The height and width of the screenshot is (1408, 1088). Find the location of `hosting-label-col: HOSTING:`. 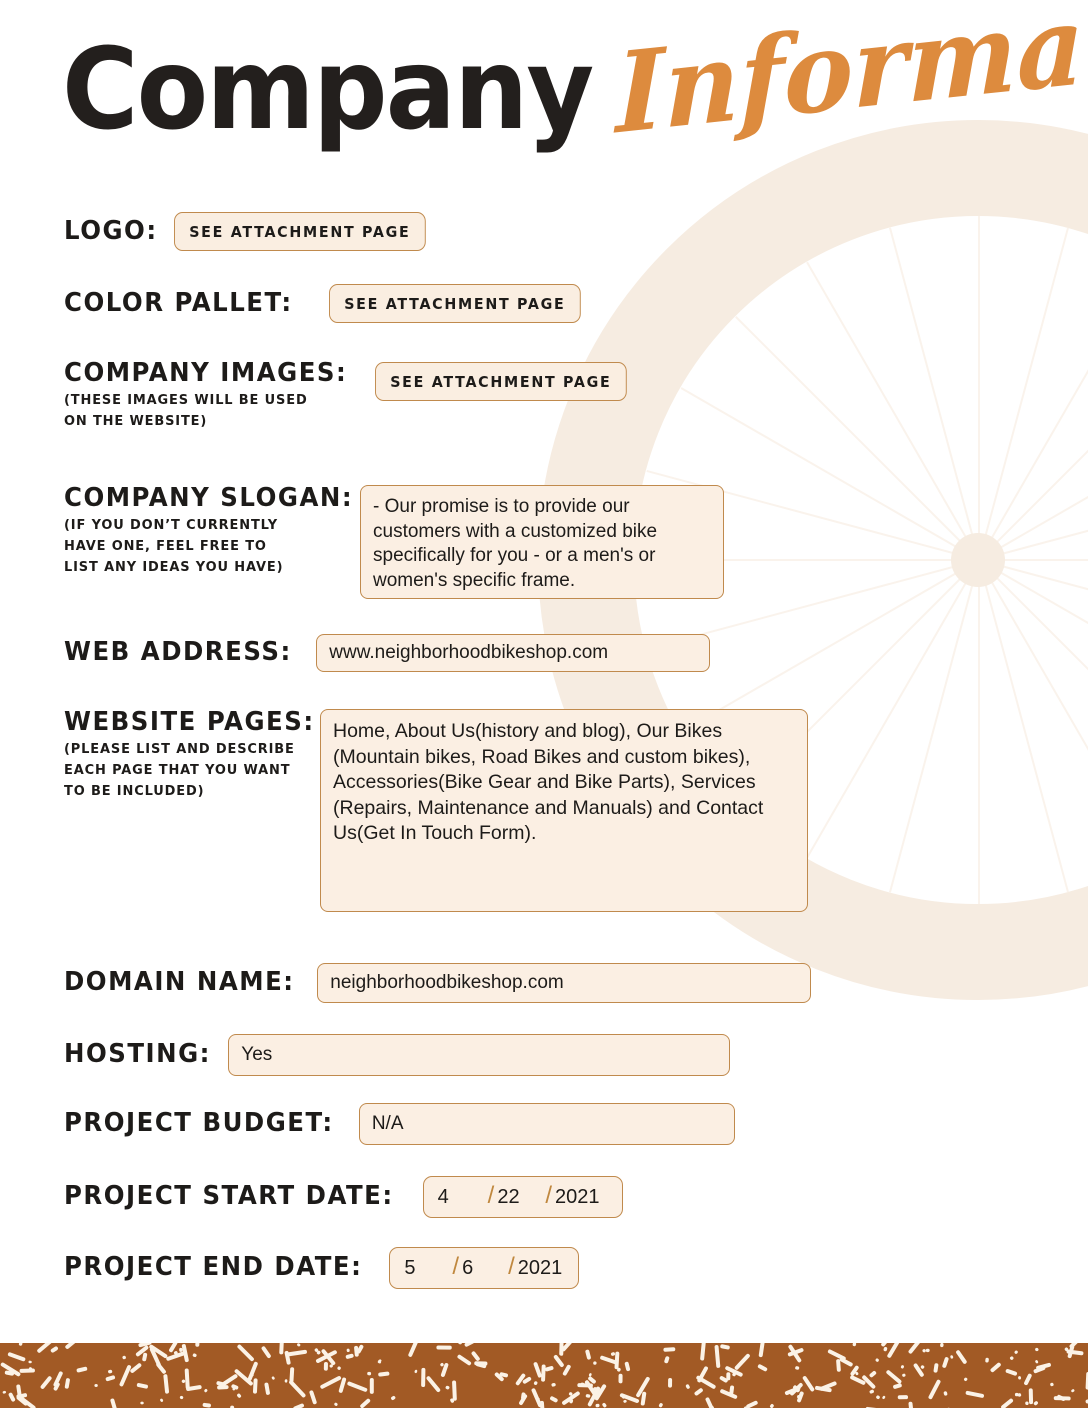

hosting-label-col: HOSTING: is located at coordinates (142, 1055).